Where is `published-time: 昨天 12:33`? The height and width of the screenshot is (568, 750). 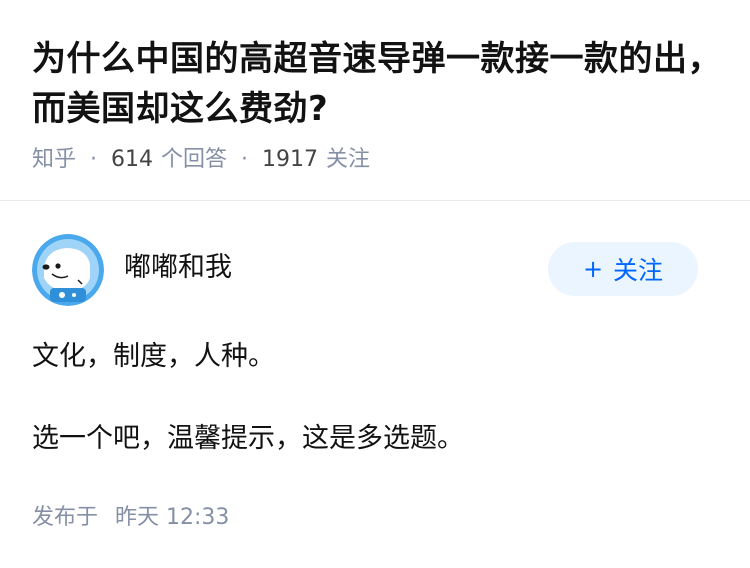
published-time: 昨天 12:33 is located at coordinates (172, 517).